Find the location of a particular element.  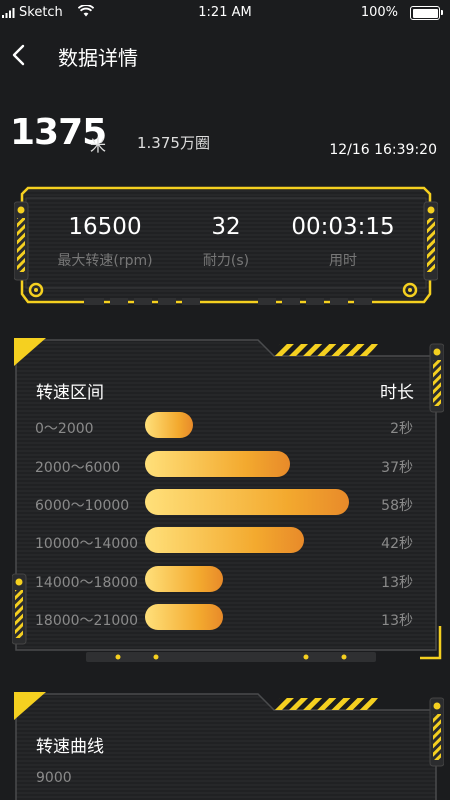

stat-max-rpm: 16500 最大转速(rpm) is located at coordinates (105, 242).